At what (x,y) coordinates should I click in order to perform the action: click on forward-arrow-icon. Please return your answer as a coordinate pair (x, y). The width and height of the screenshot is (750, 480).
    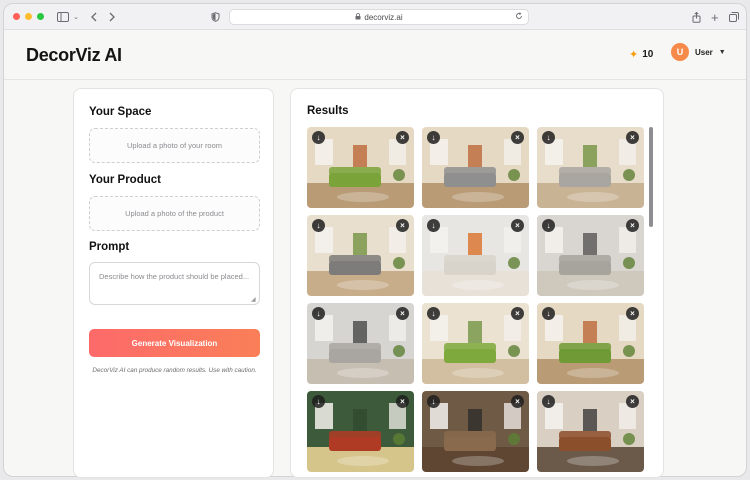
    Looking at the image, I should click on (112, 17).